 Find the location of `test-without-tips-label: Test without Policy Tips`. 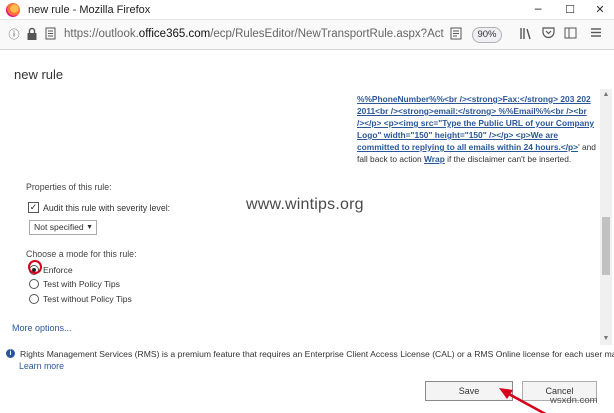

test-without-tips-label: Test without Policy Tips is located at coordinates (87, 299).